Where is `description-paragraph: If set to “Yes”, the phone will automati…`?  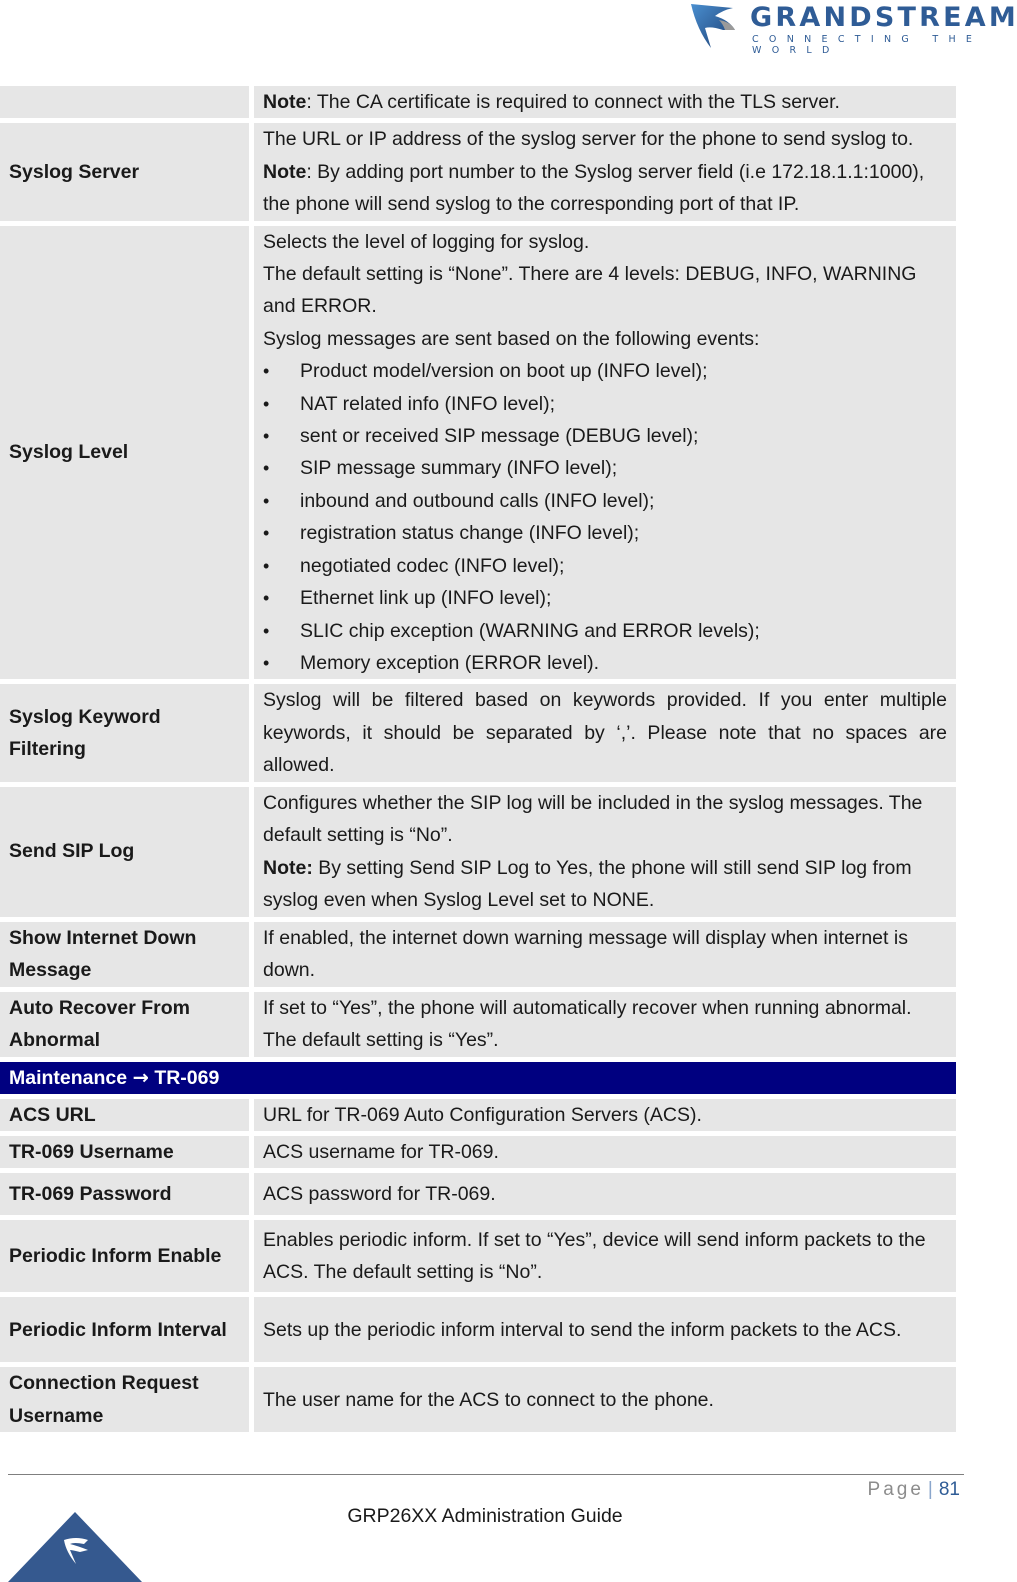
description-paragraph: If set to “Yes”, the phone will automati… is located at coordinates (605, 1024).